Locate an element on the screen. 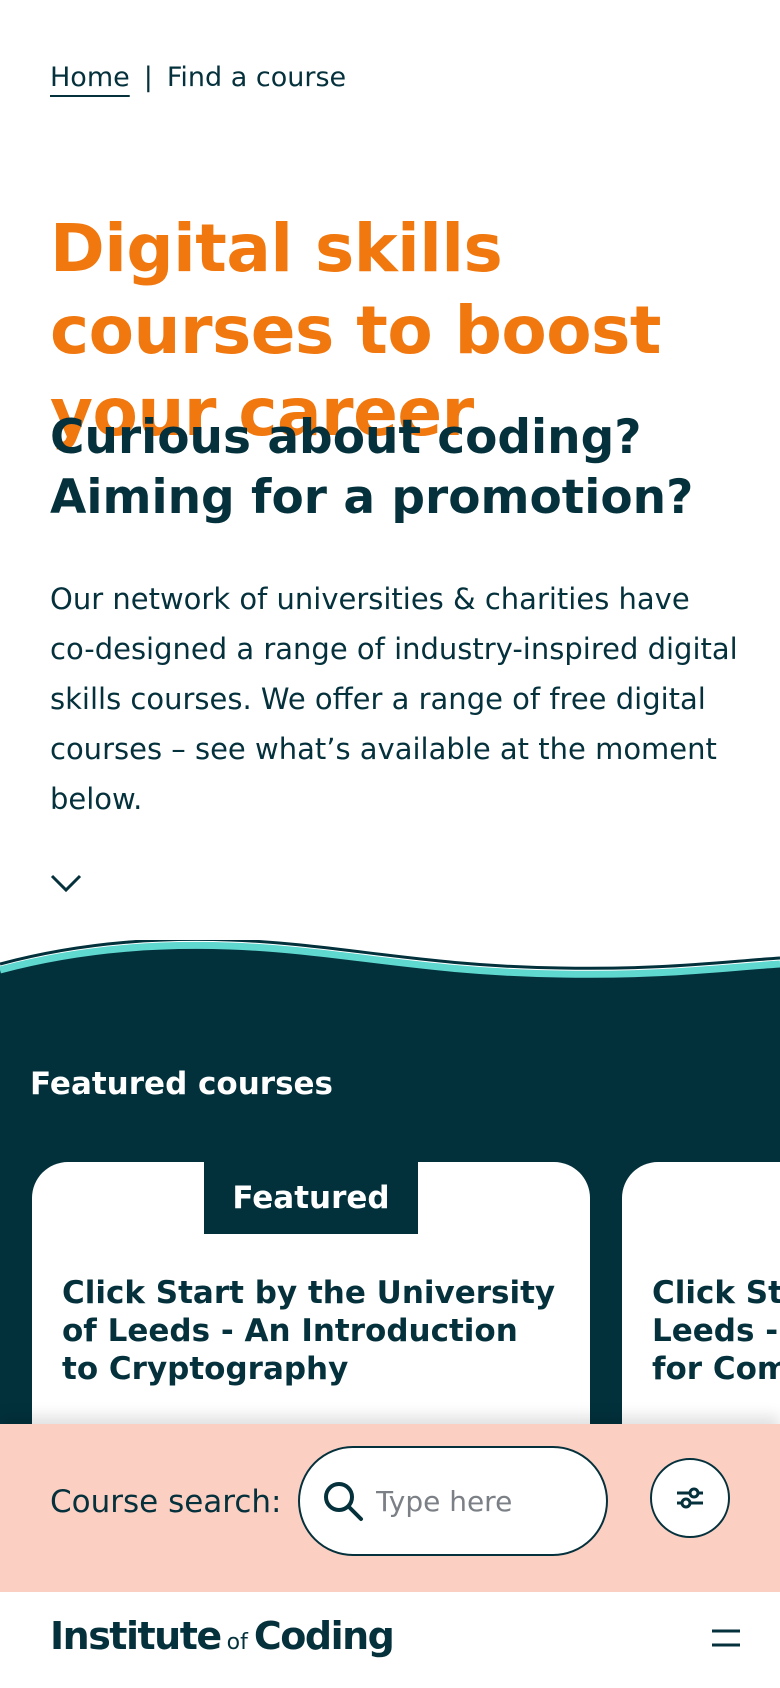 The height and width of the screenshot is (1688, 780). featured-badge: Featured is located at coordinates (311, 1198).